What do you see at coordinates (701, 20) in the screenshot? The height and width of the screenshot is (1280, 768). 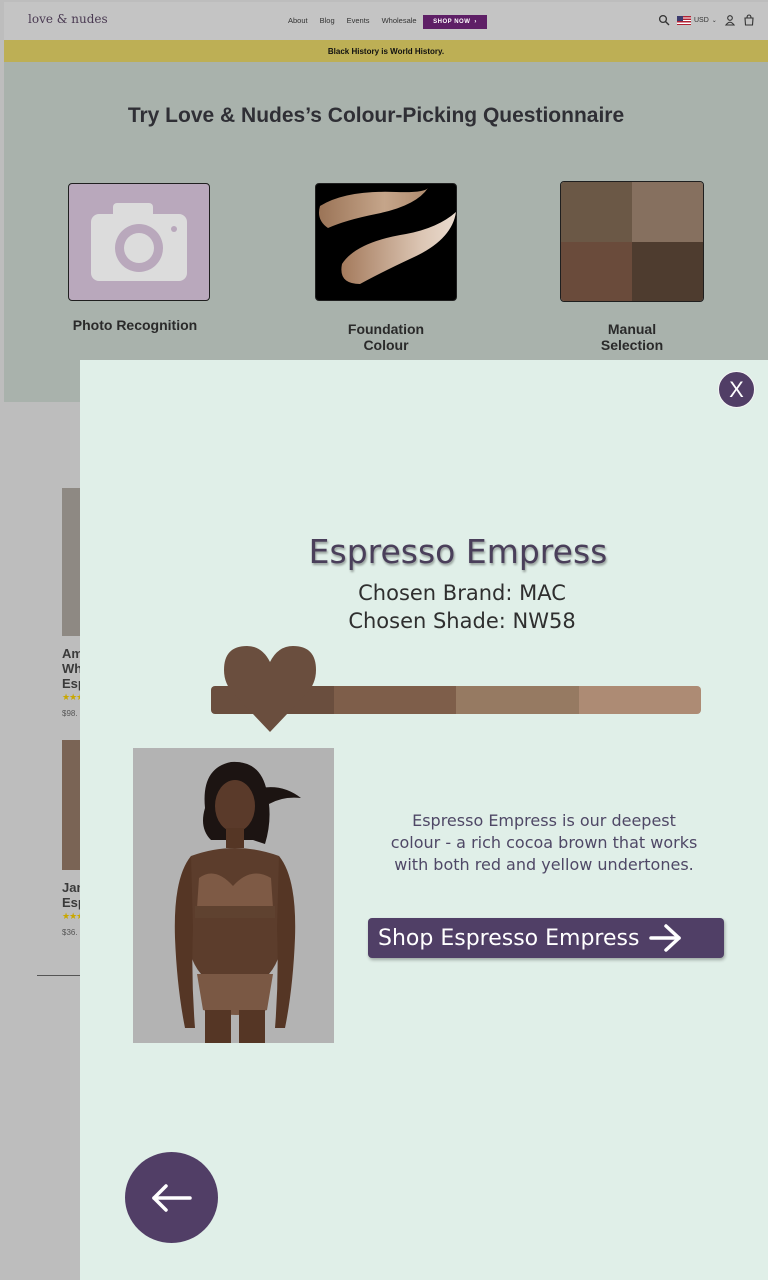 I see `currency-label: USD` at bounding box center [701, 20].